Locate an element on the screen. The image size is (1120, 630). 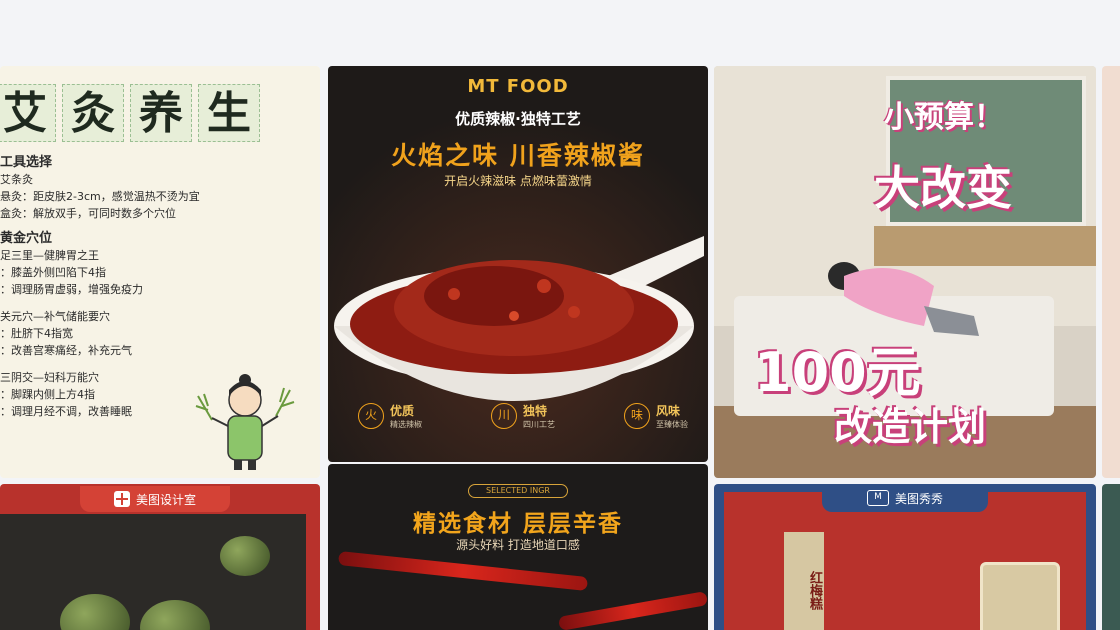
design-photo is located at coordinates (153, 572).